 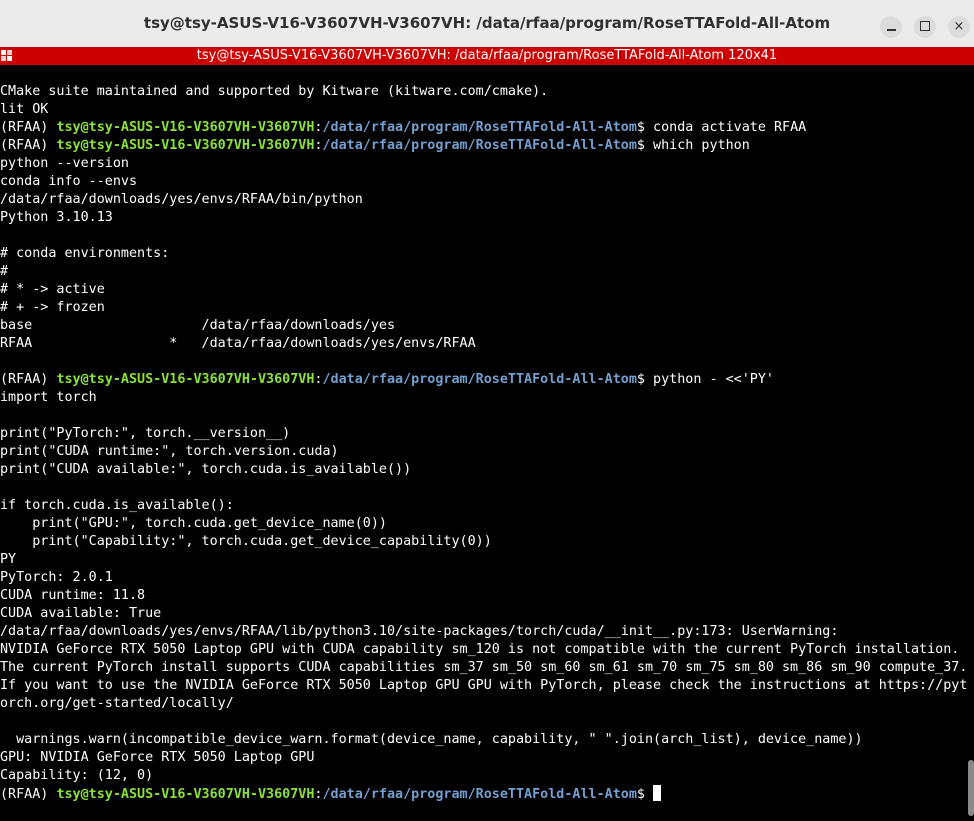 I want to click on minimize-button, so click(x=891, y=27).